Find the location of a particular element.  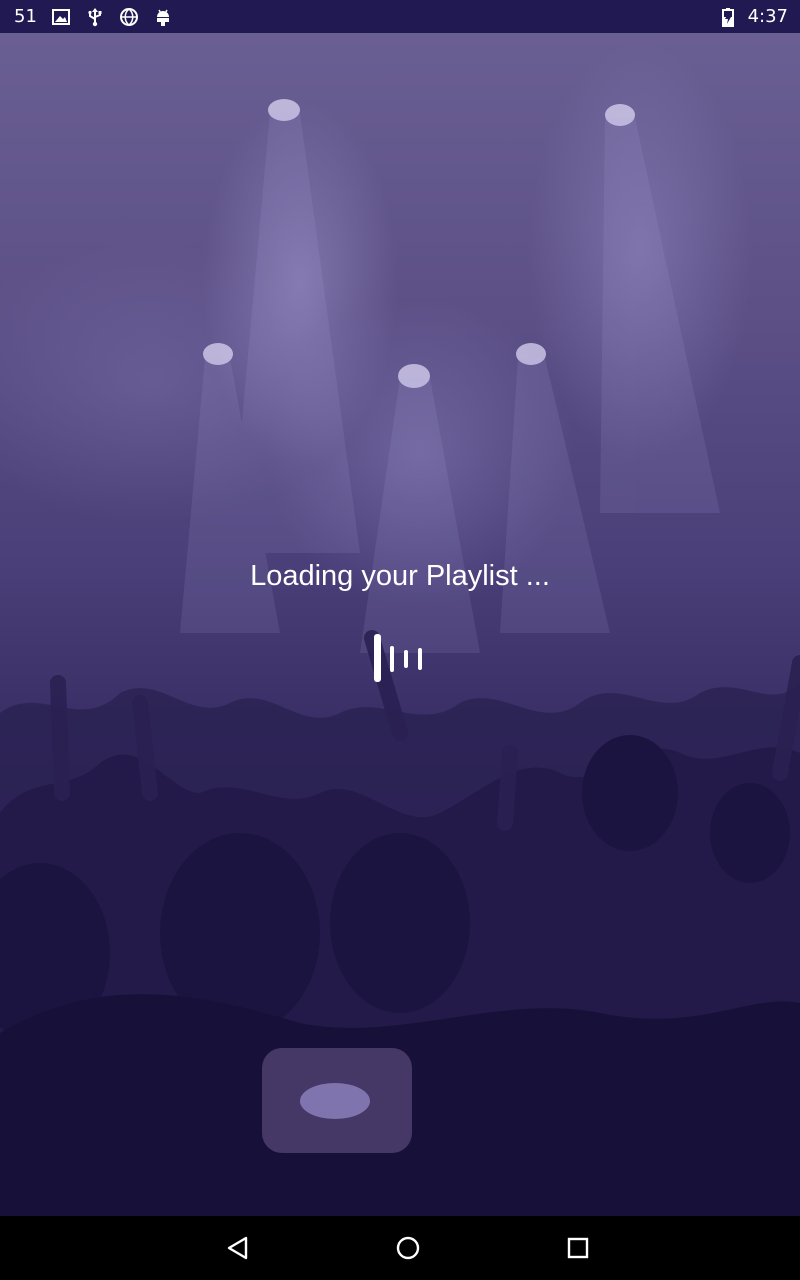

home-icon is located at coordinates (408, 1248).